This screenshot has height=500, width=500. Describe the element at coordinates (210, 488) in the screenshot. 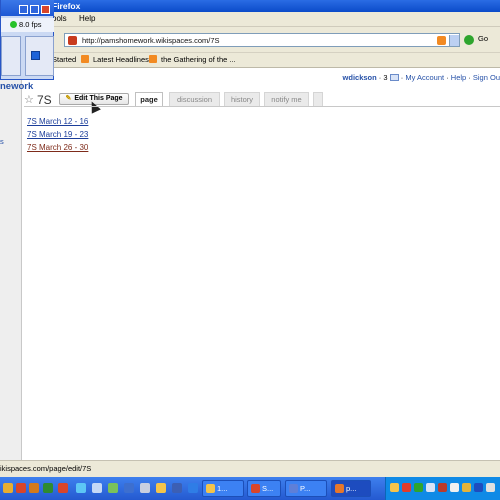

I see `folder-icon` at that location.